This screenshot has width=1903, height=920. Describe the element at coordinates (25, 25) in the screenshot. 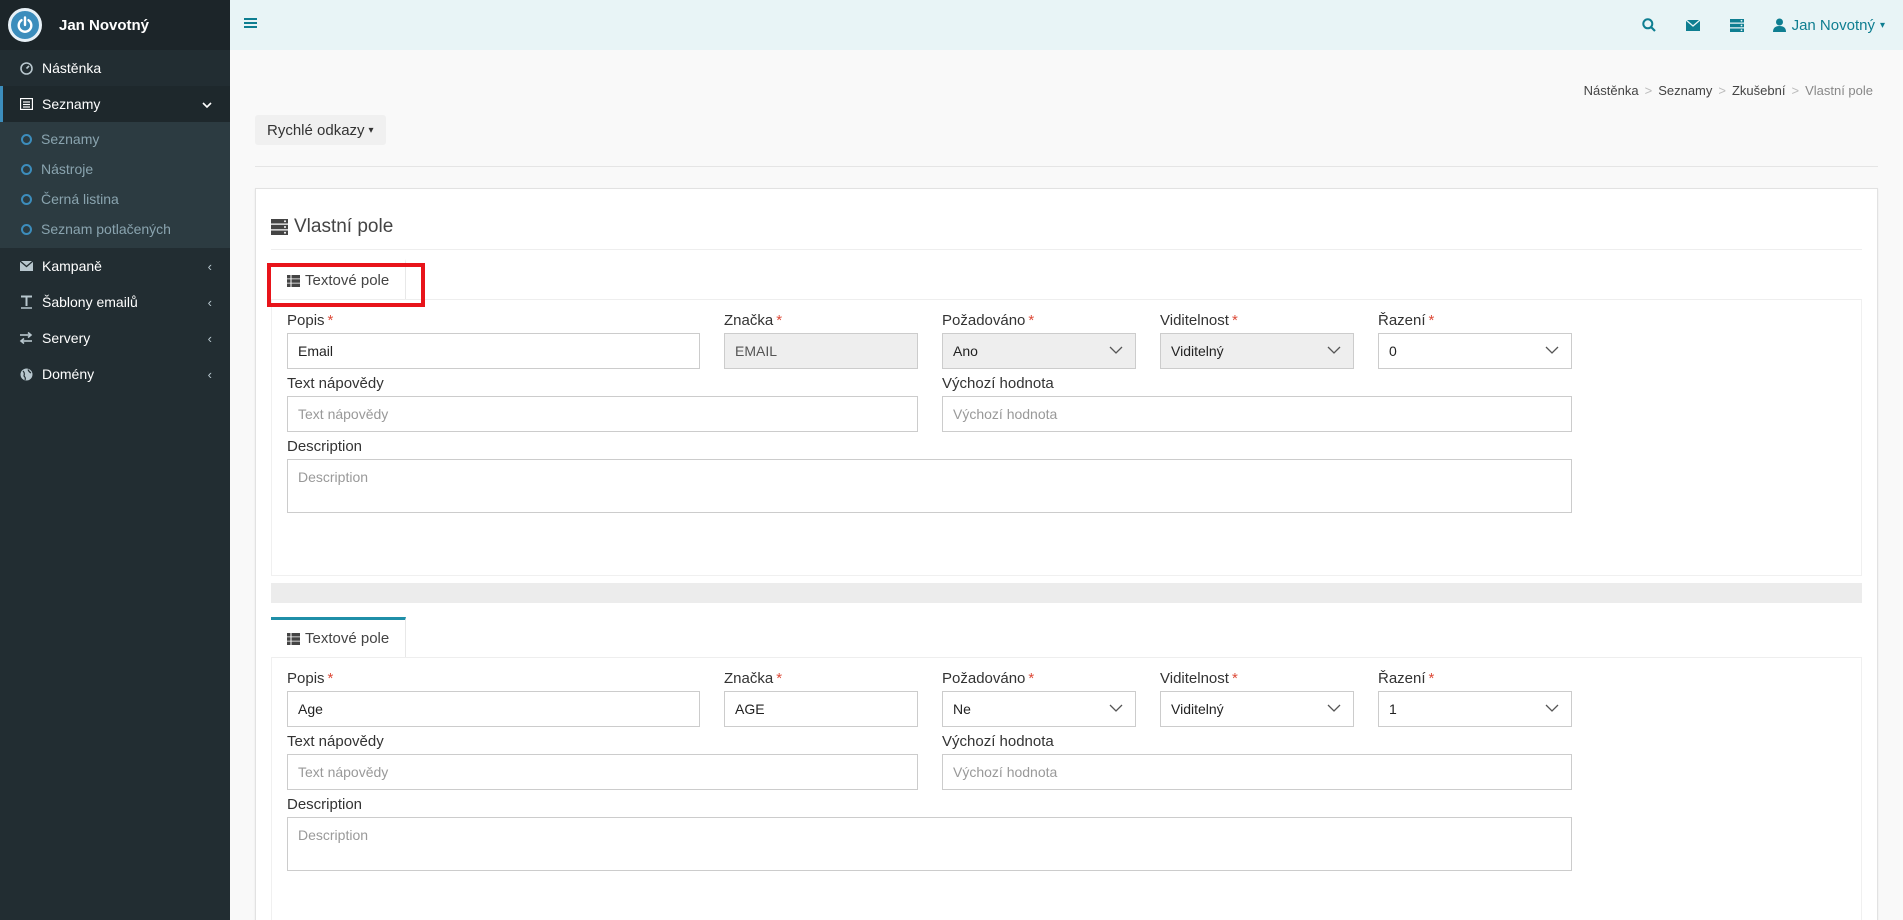

I see `power-logo-icon` at that location.